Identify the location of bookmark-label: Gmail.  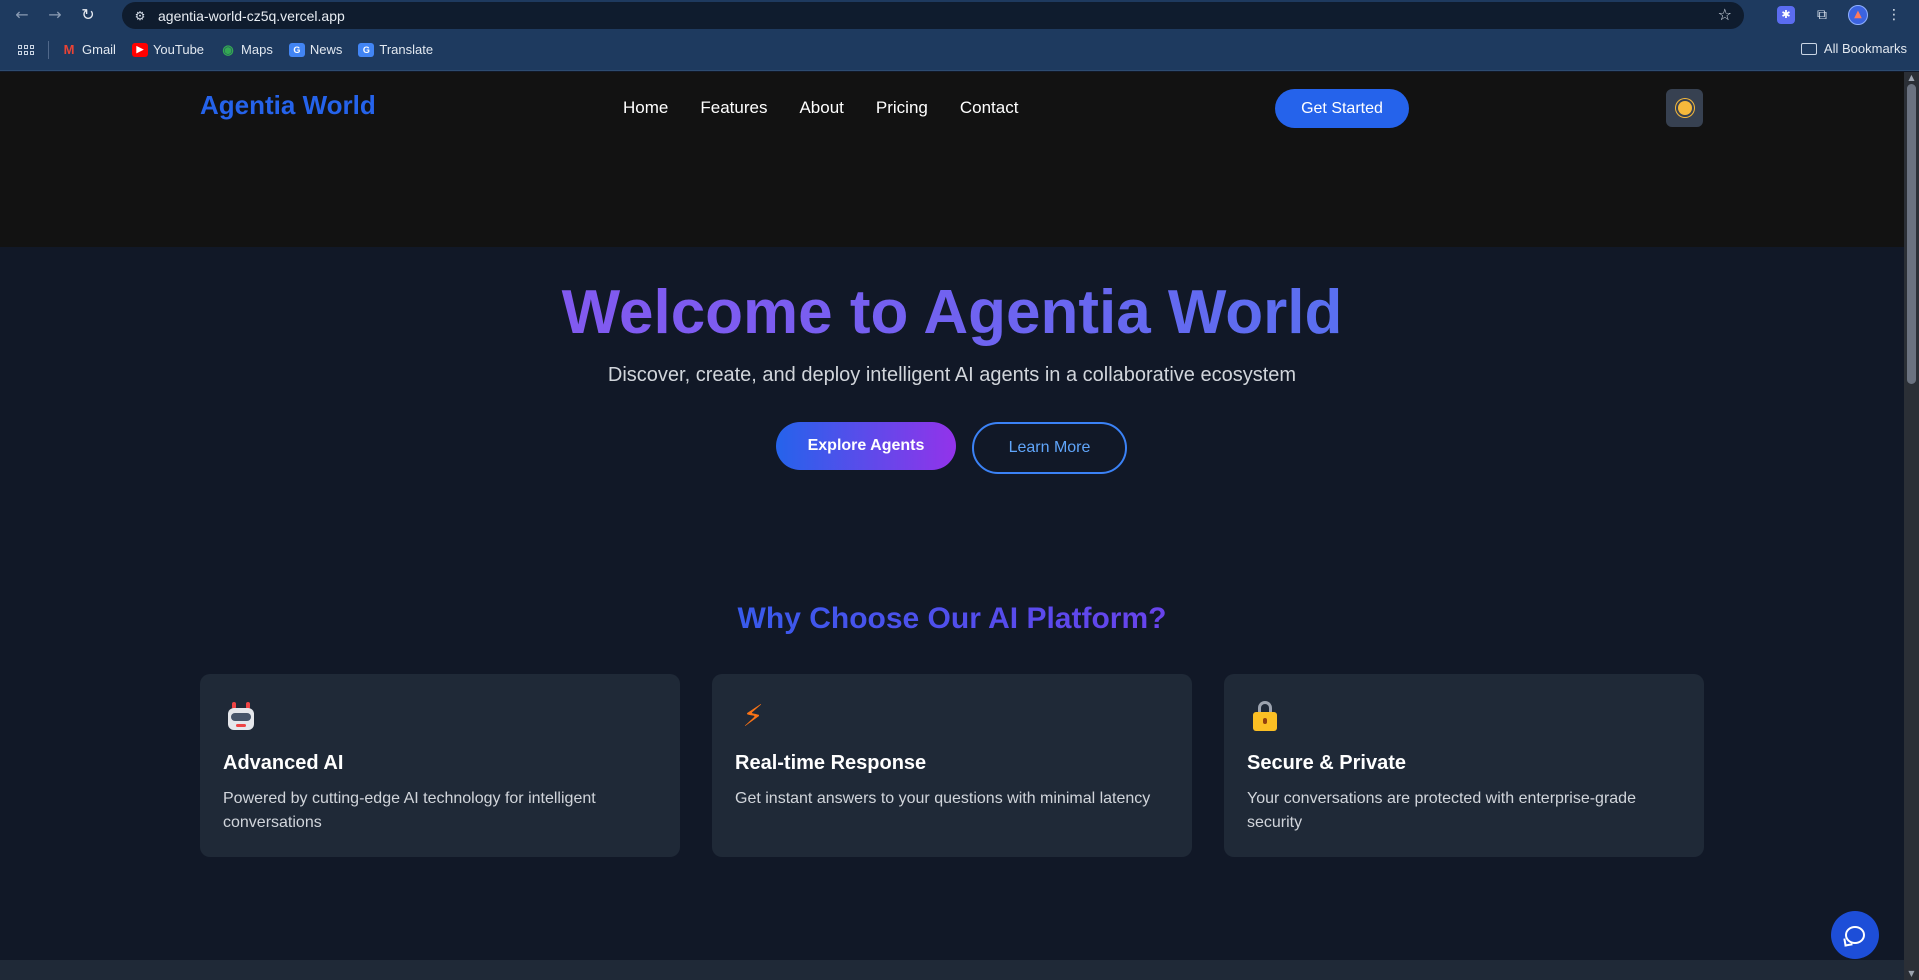
(99, 49).